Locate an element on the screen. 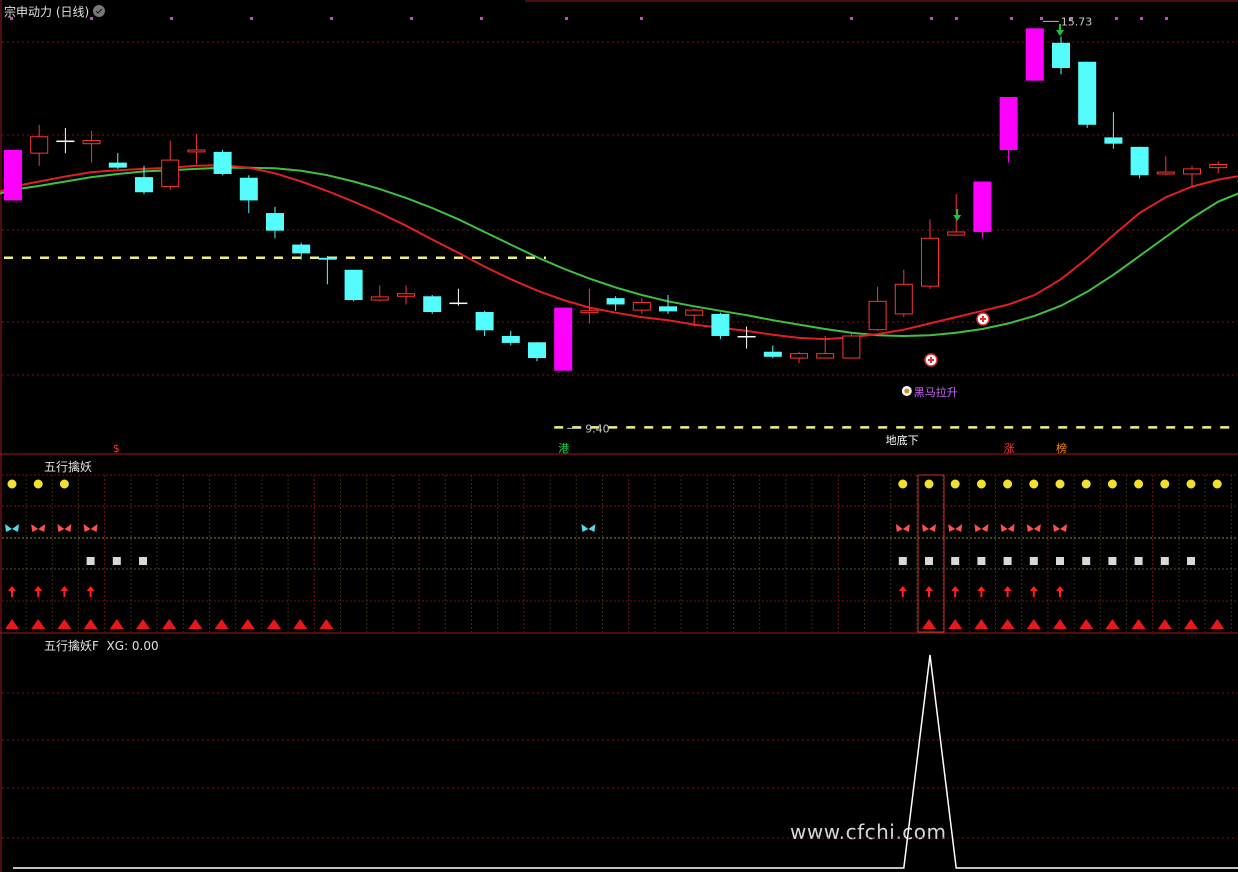 The image size is (1238, 872). annotation-label: $ is located at coordinates (116, 448).